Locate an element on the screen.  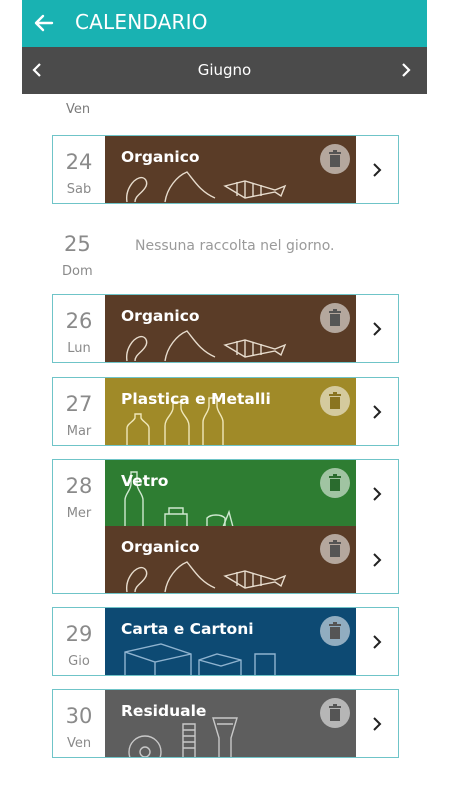
date-column: 24 Sab is located at coordinates (79, 169).